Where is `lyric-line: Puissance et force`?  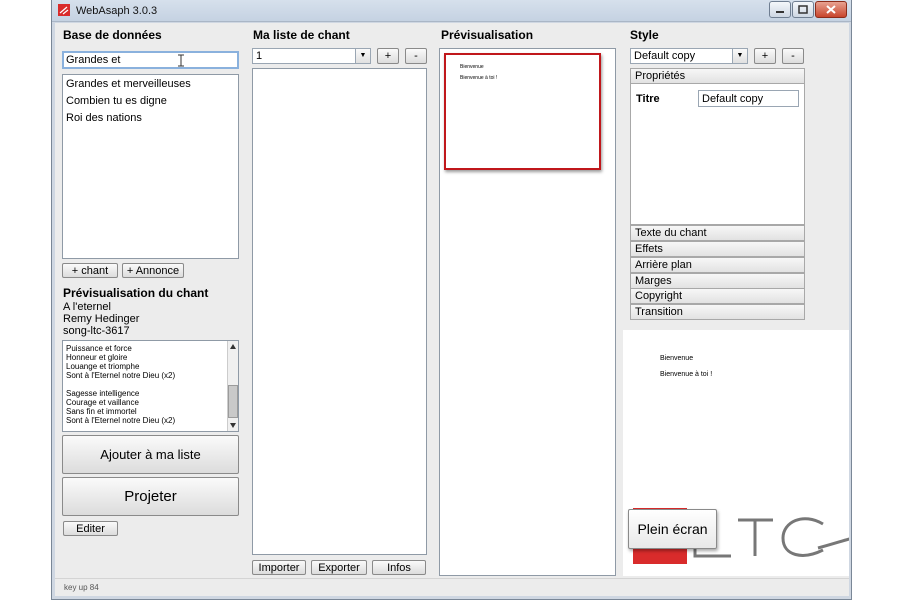
lyric-line: Puissance et force is located at coordinates (99, 348).